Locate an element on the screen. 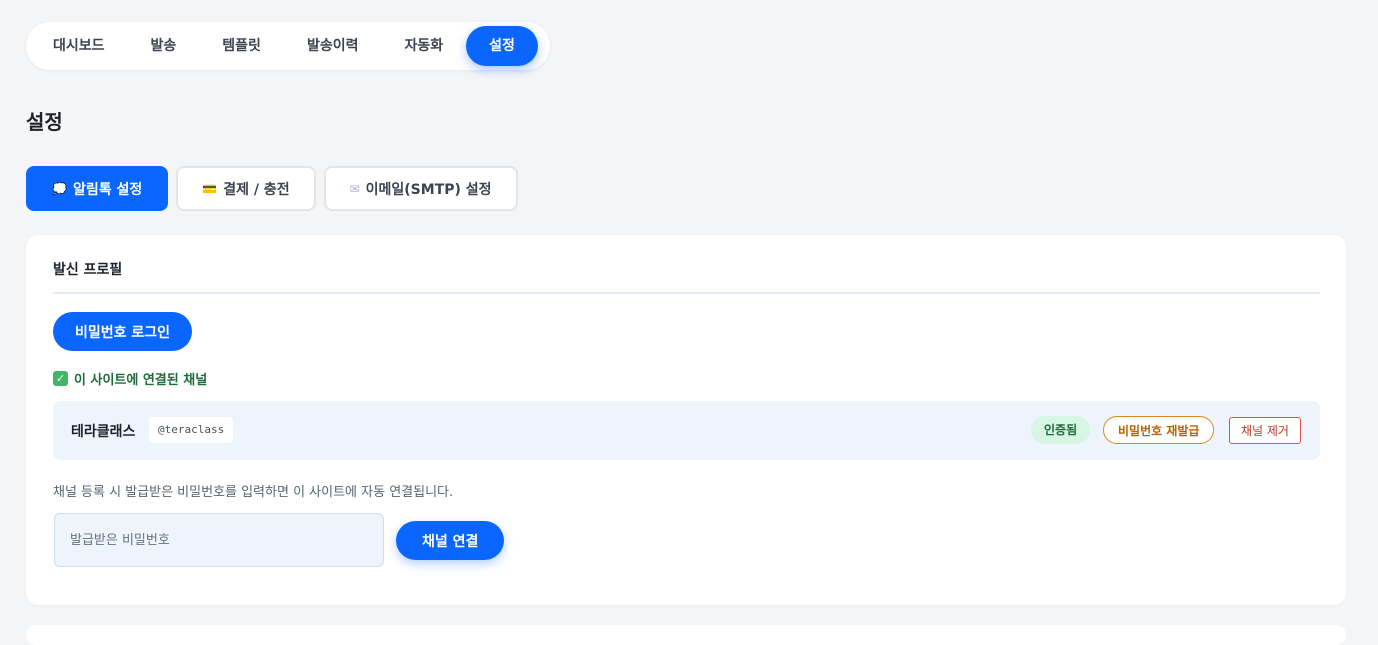  nav-item-send: 발송 is located at coordinates (164, 46).